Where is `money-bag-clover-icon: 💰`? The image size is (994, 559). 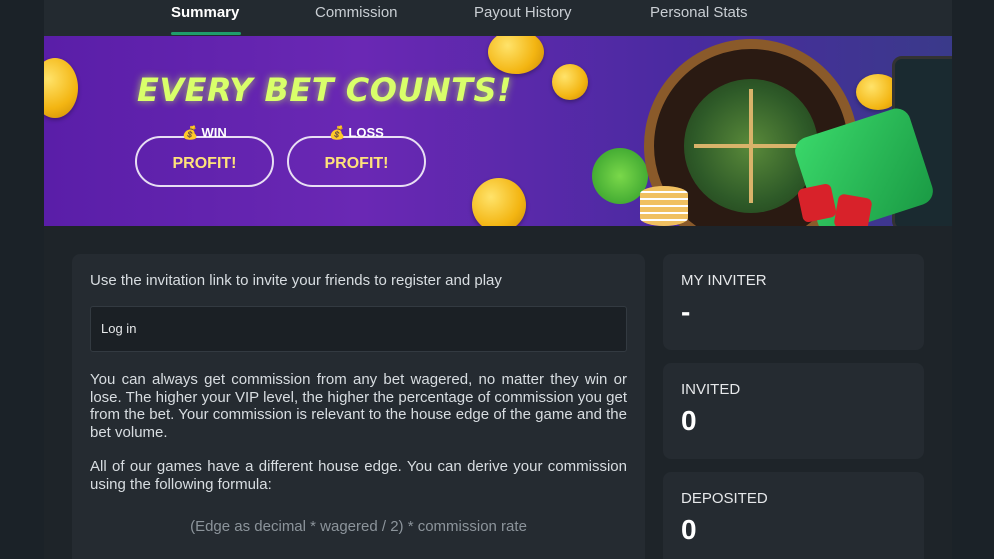 money-bag-clover-icon: 💰 is located at coordinates (190, 132).